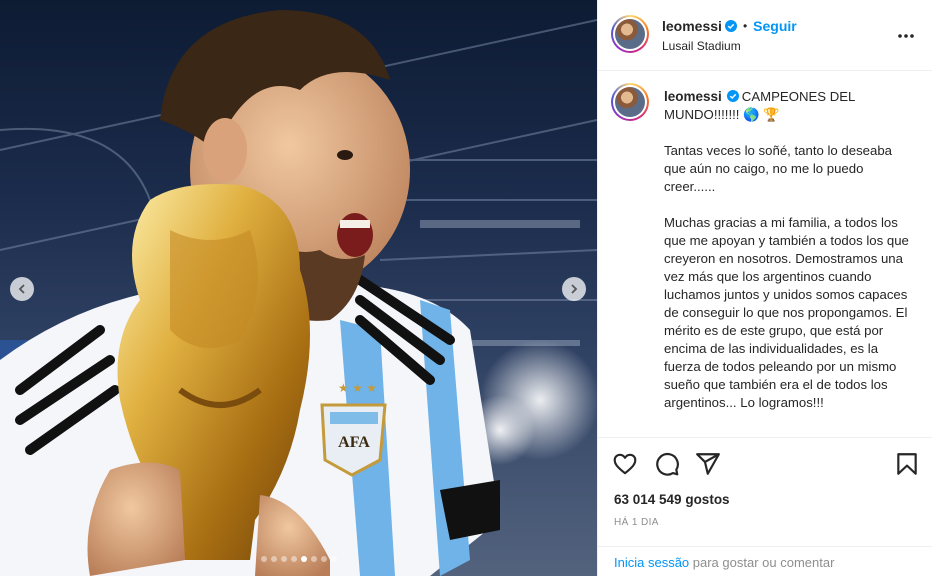  What do you see at coordinates (354, 442) in the screenshot?
I see `afa-crest-text: AFA` at bounding box center [354, 442].